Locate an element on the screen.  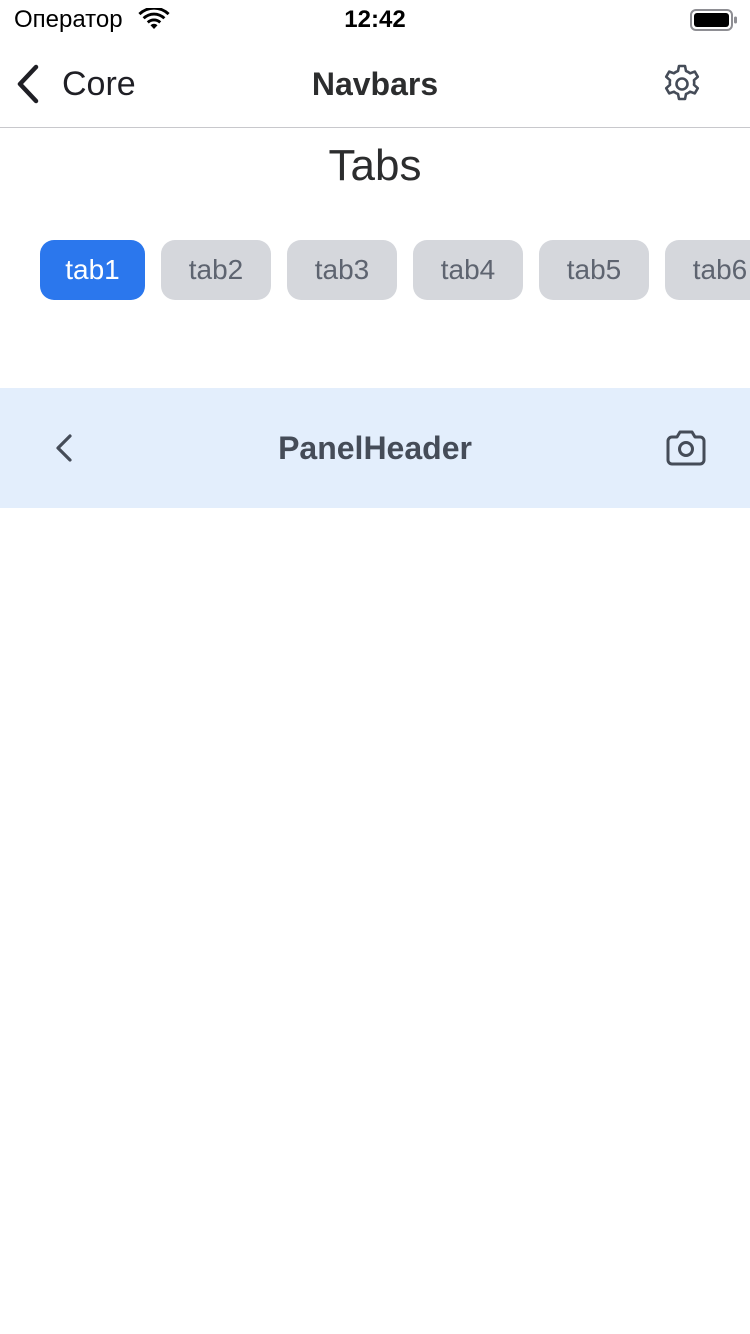
tab-4: tab4 is located at coordinates (468, 270).